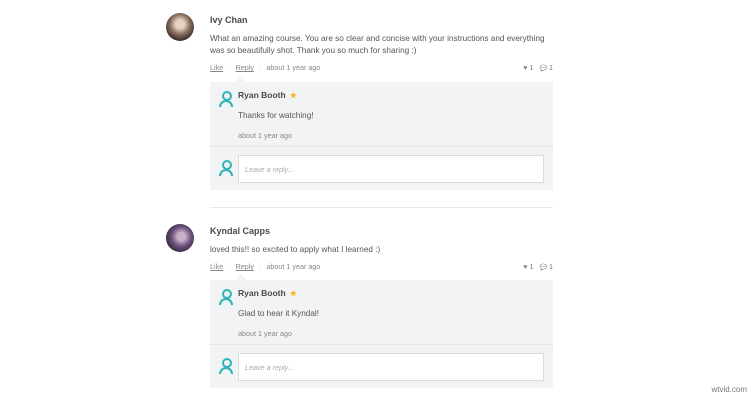 The width and height of the screenshot is (755, 400). I want to click on reply-text: Glad to hear it Kyndal!, so click(279, 313).